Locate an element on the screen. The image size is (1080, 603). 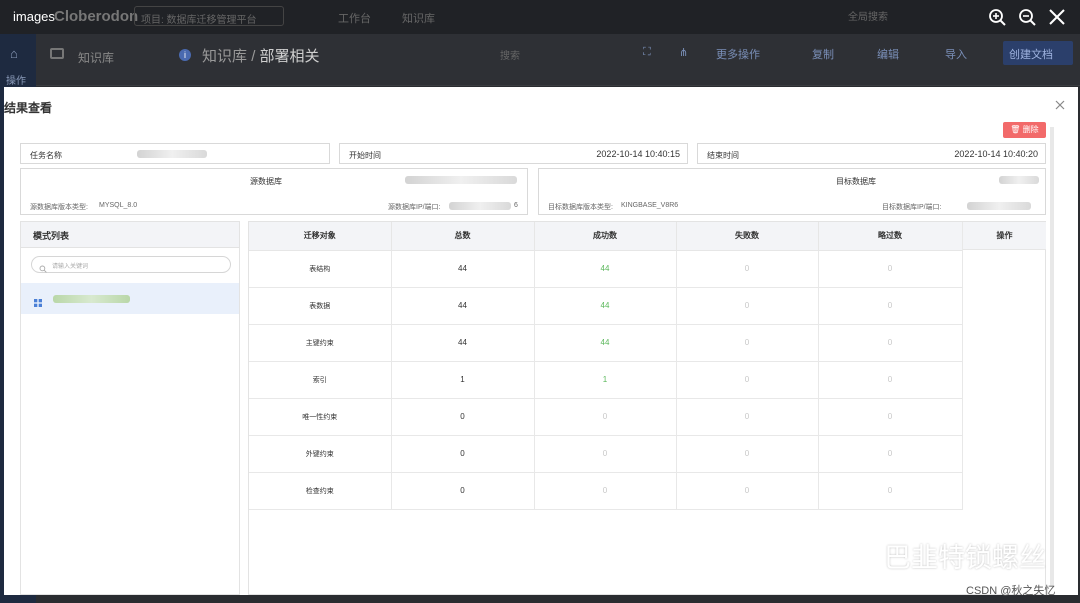
dialog-scrollbar is located at coordinates (1052, 357).